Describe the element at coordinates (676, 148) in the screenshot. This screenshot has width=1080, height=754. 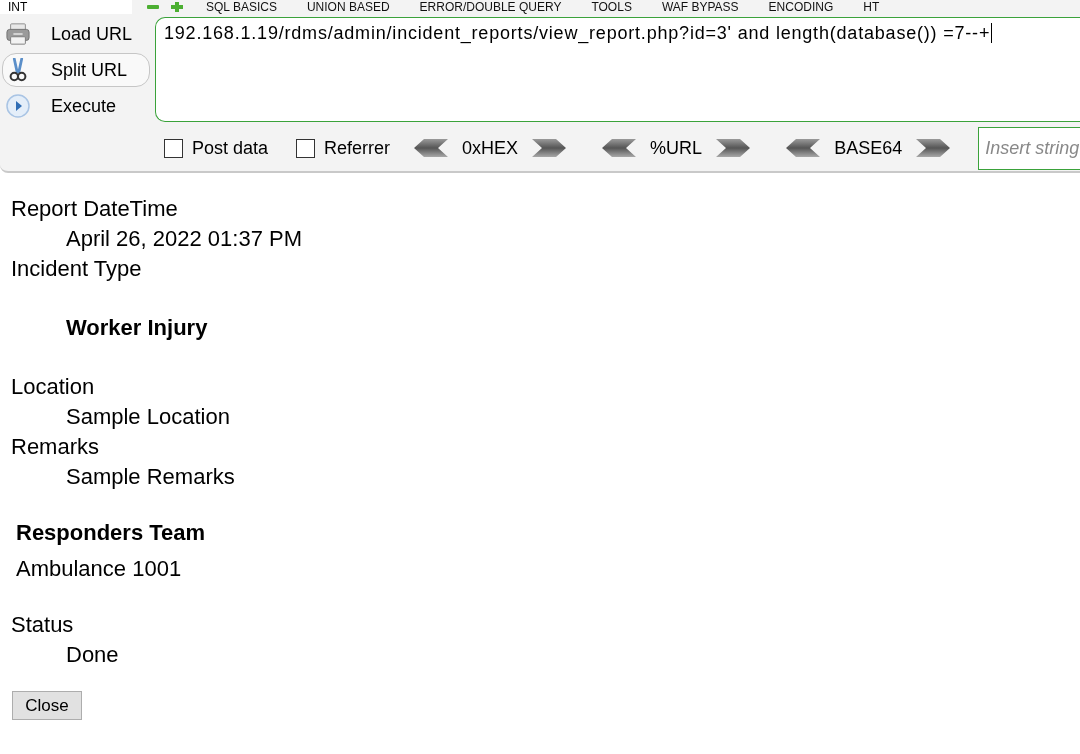
I see `encoding-label: %URL` at that location.